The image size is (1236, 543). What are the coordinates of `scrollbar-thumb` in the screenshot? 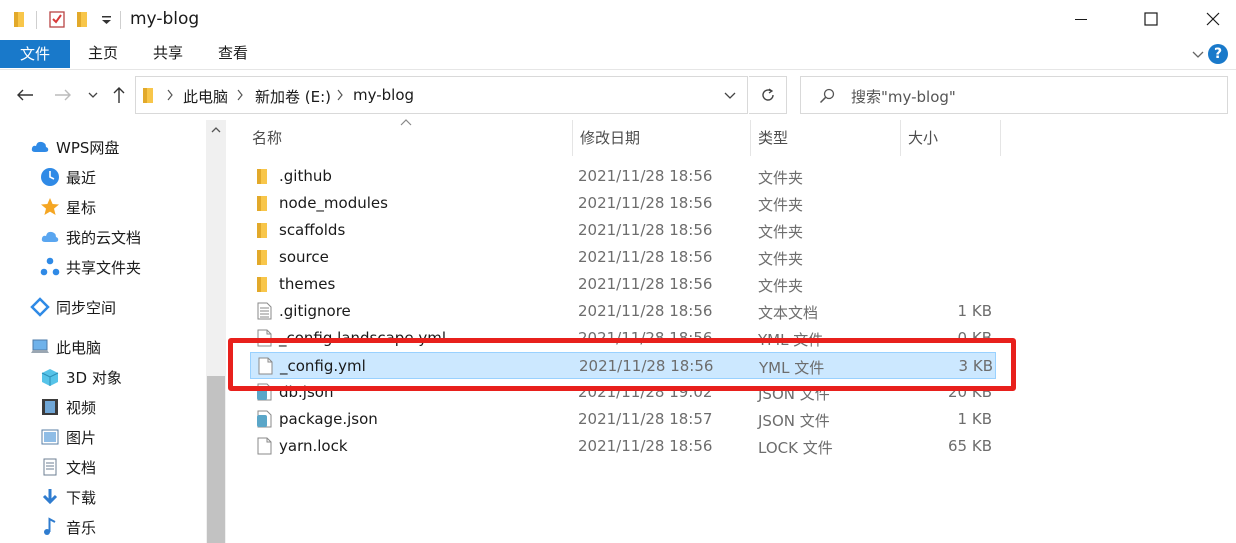 It's located at (216, 459).